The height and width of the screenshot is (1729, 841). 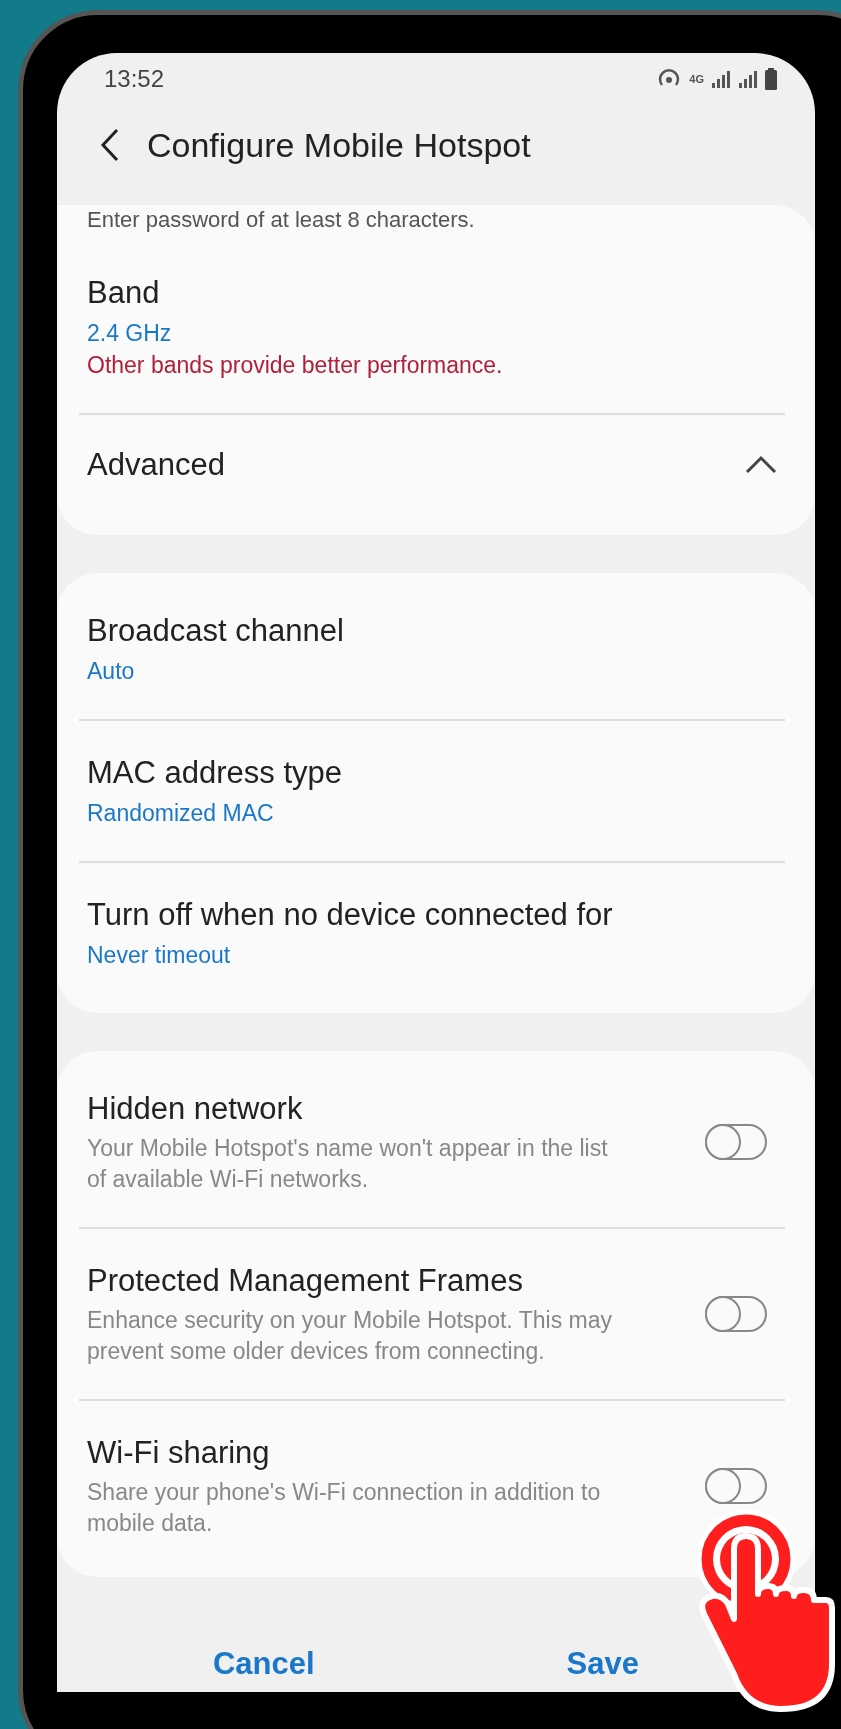 What do you see at coordinates (130, 333) in the screenshot?
I see `setting-value: 2.4 GHz` at bounding box center [130, 333].